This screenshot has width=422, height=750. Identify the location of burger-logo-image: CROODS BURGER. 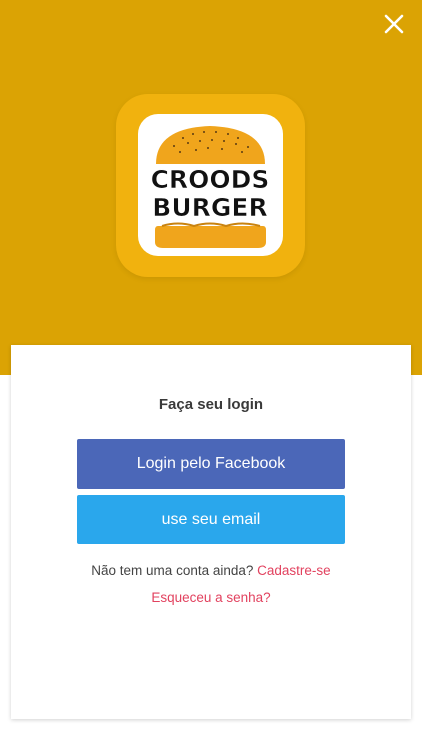
(210, 187).